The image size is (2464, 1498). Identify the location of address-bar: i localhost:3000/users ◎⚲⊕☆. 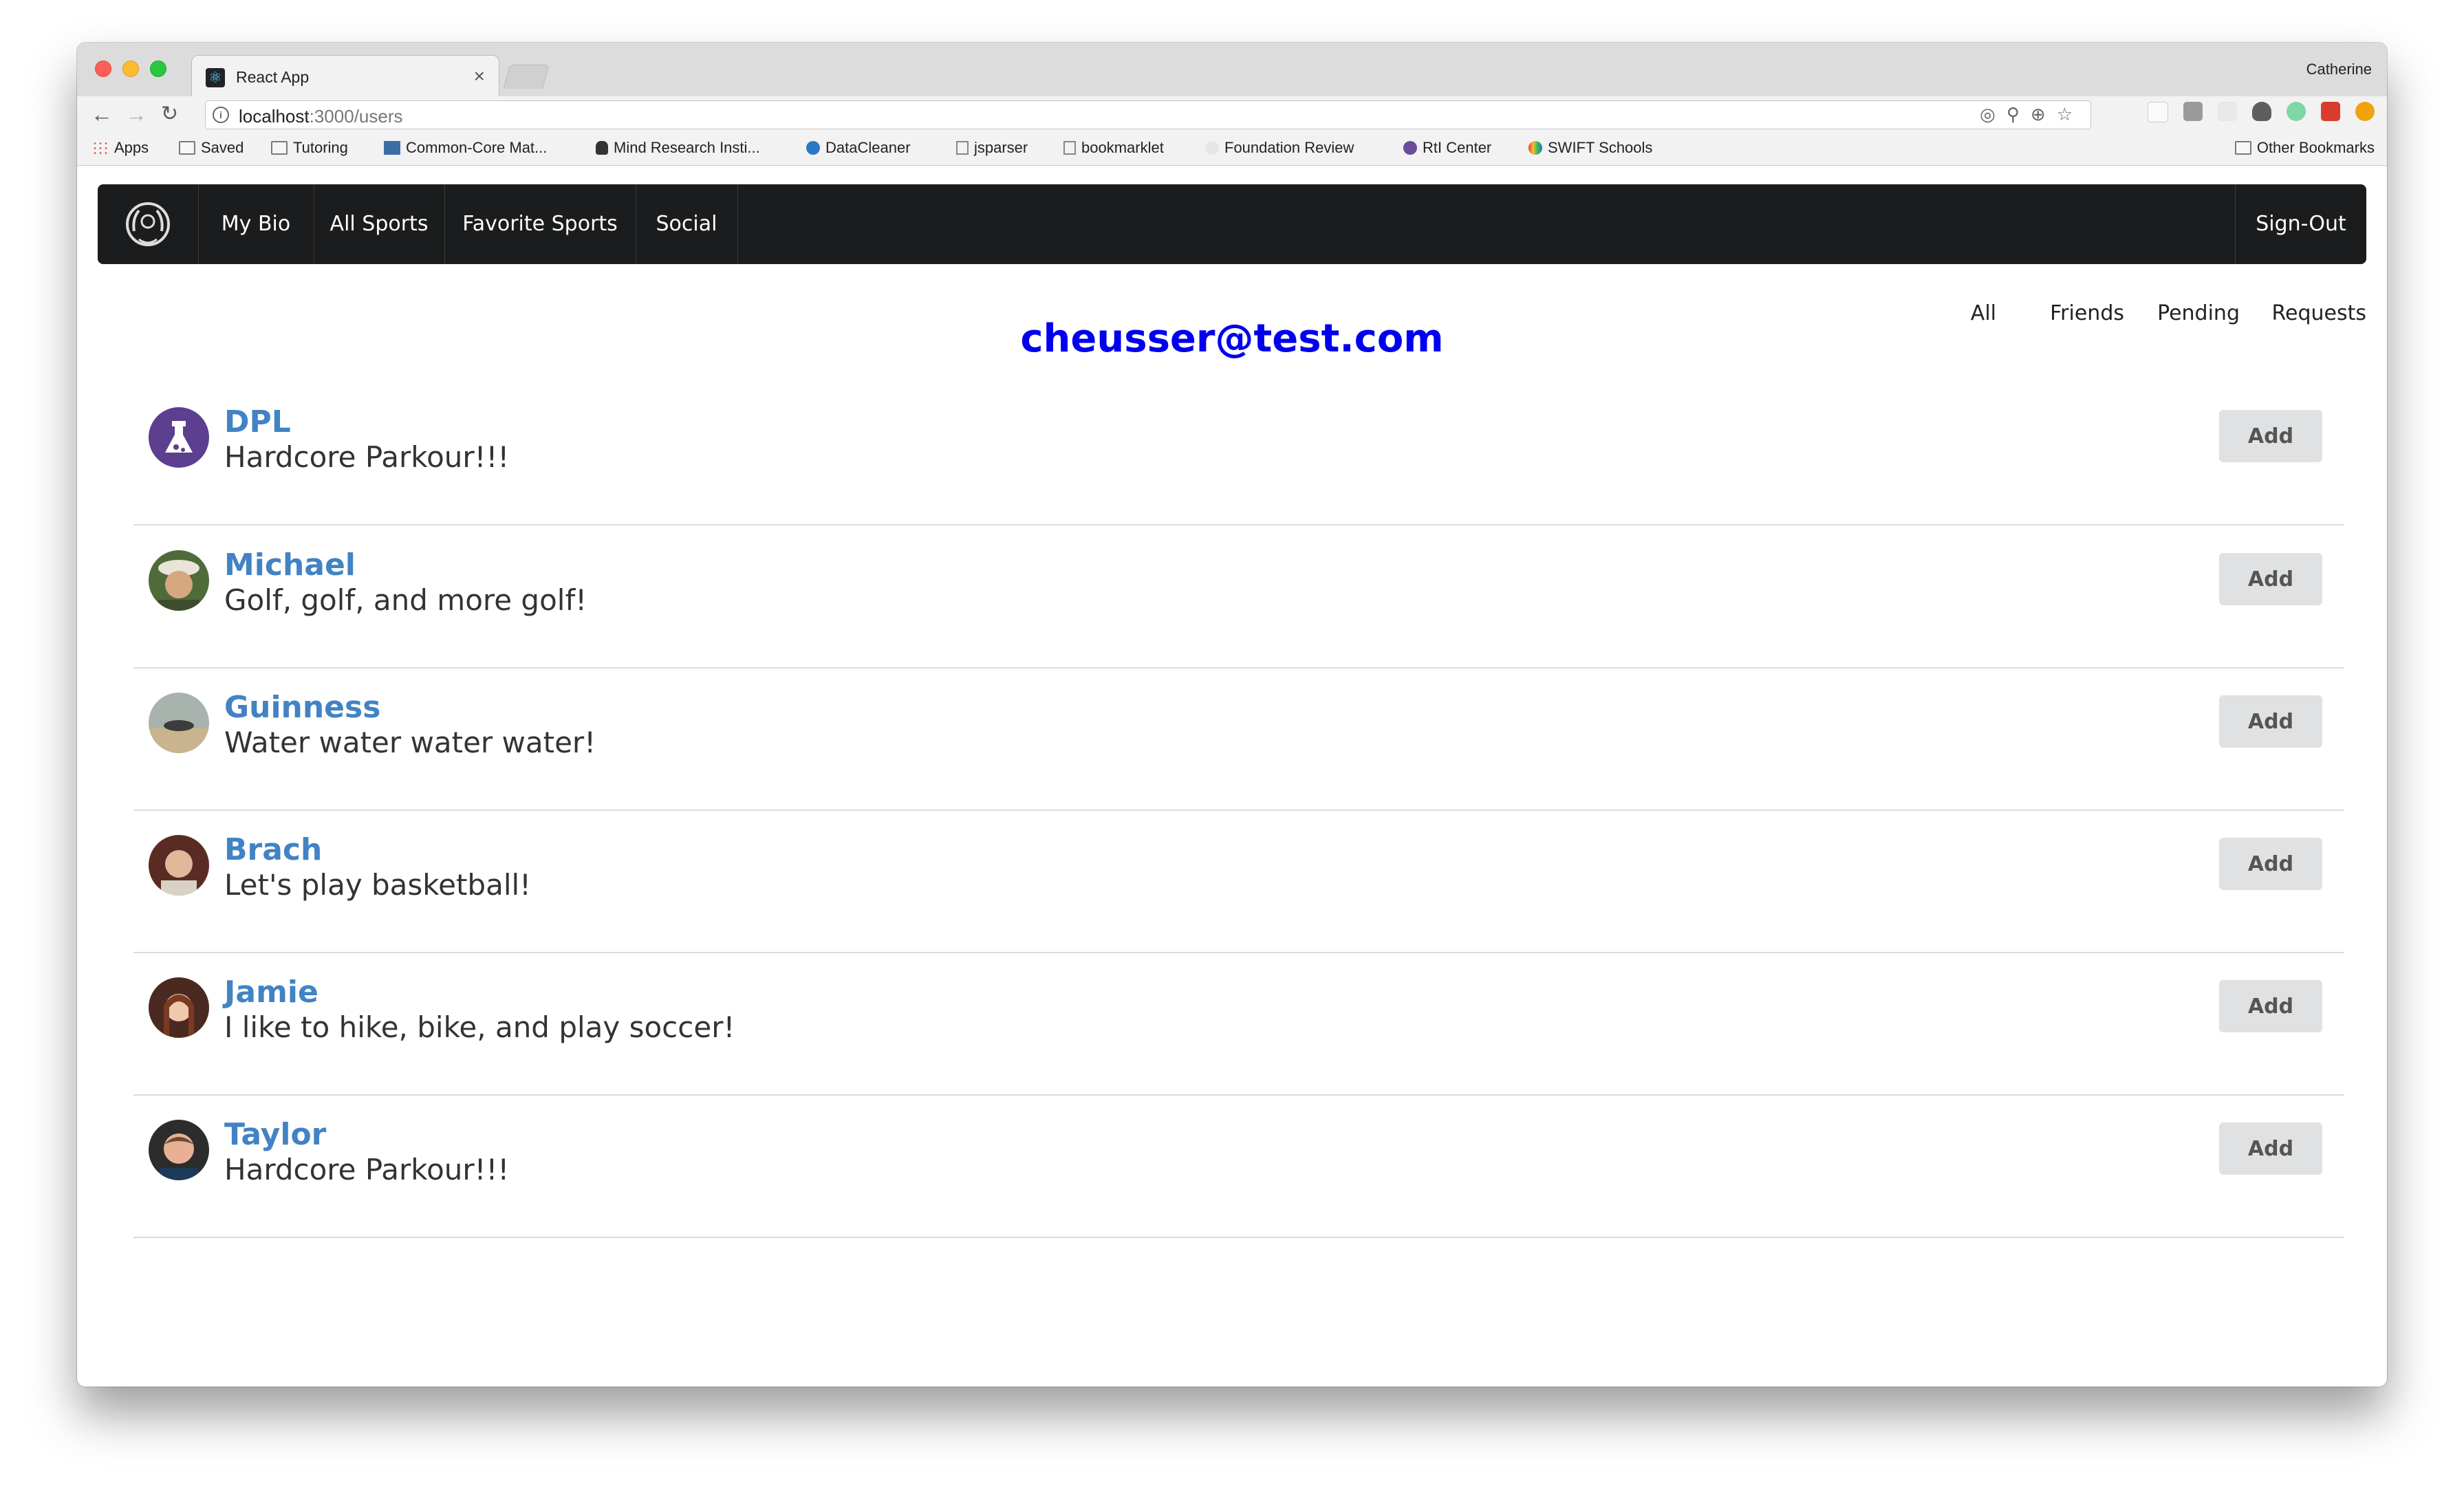
(1148, 114).